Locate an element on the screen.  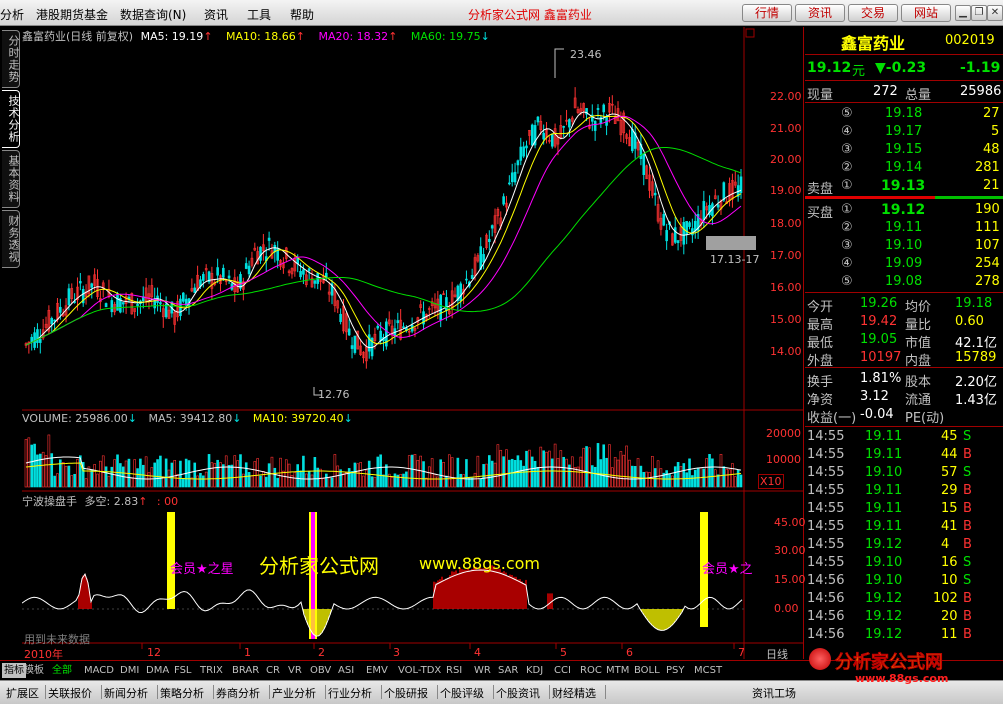
website-button: 网站 is located at coordinates (926, 13).